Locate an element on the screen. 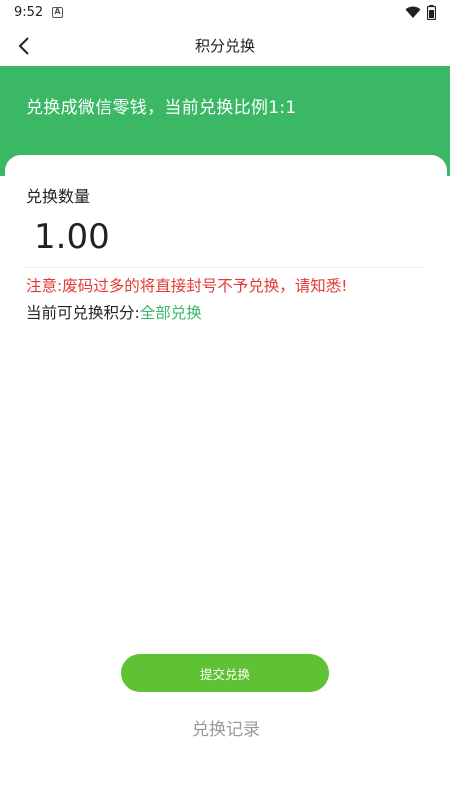 The height and width of the screenshot is (800, 450). notification-icon: A is located at coordinates (57, 12).